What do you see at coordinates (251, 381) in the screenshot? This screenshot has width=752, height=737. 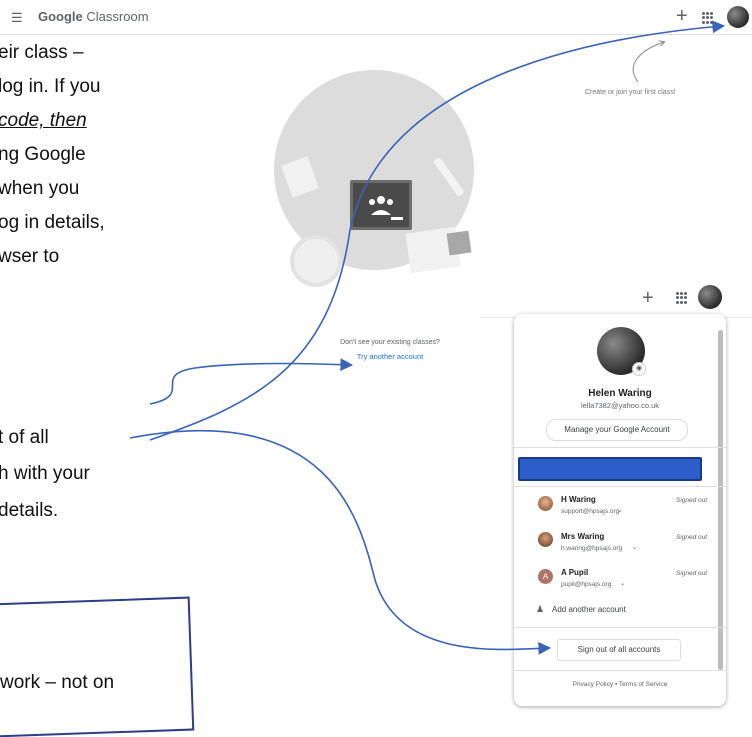 I see `arrow-to-try-another-account` at bounding box center [251, 381].